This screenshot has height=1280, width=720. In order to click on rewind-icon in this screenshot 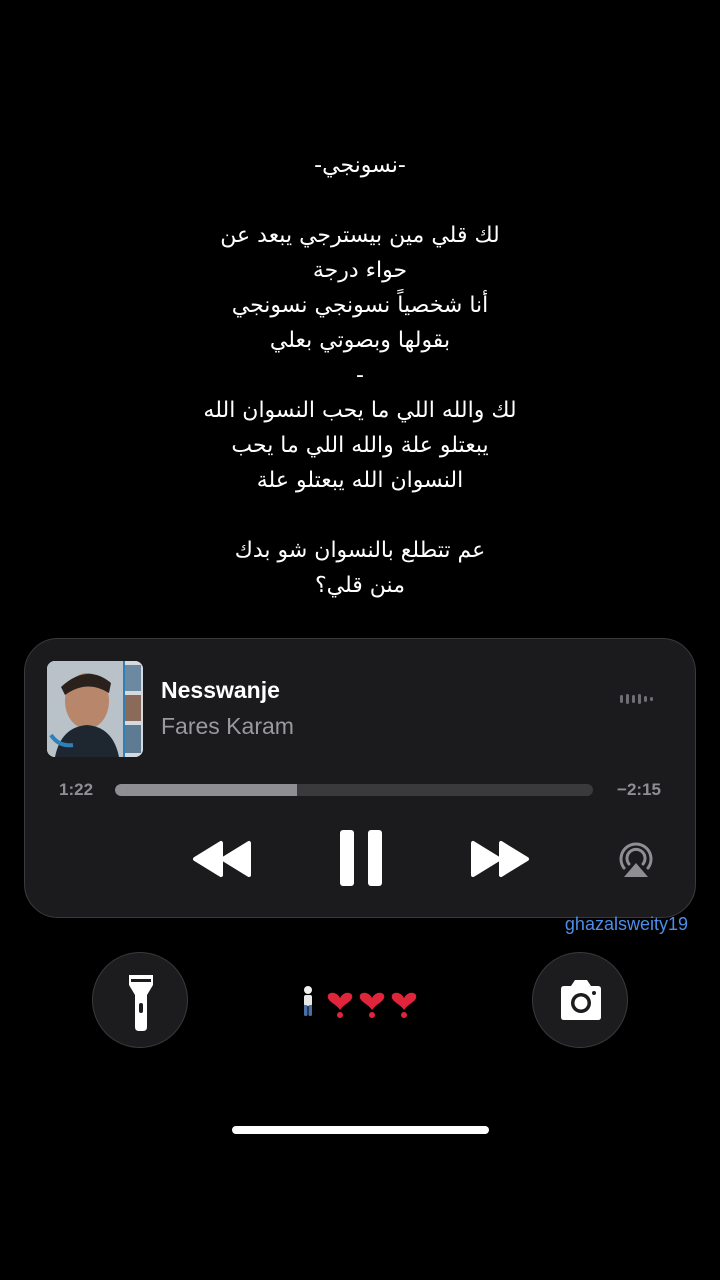, I will do `click(222, 859)`.